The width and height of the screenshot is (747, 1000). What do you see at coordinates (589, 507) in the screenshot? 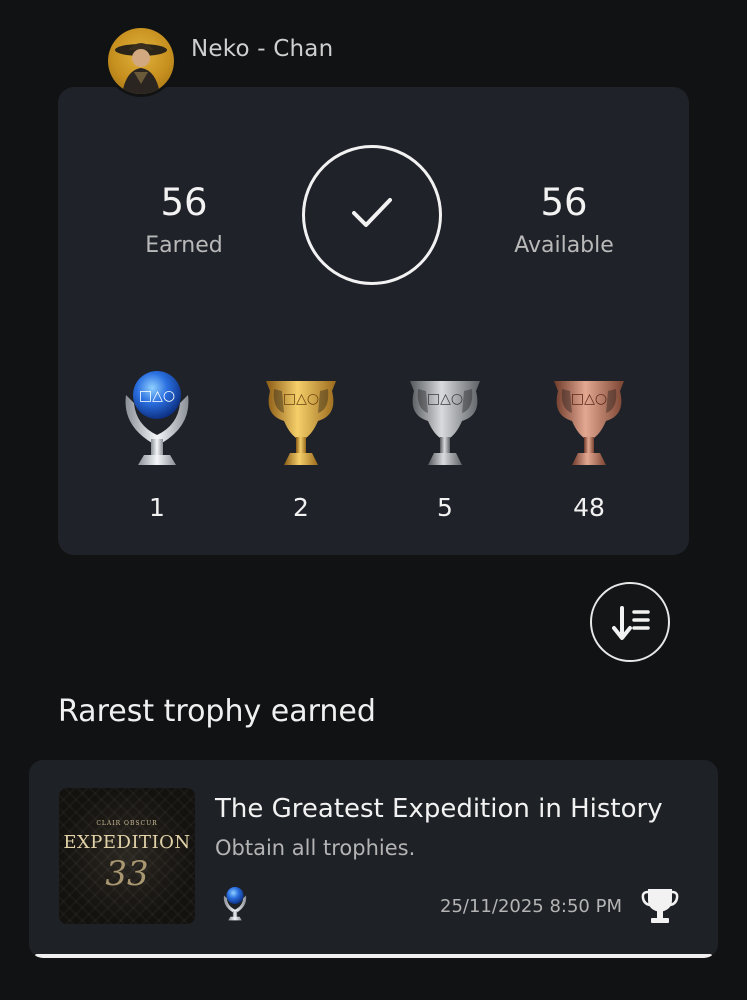
I see `bronze-count: 48` at bounding box center [589, 507].